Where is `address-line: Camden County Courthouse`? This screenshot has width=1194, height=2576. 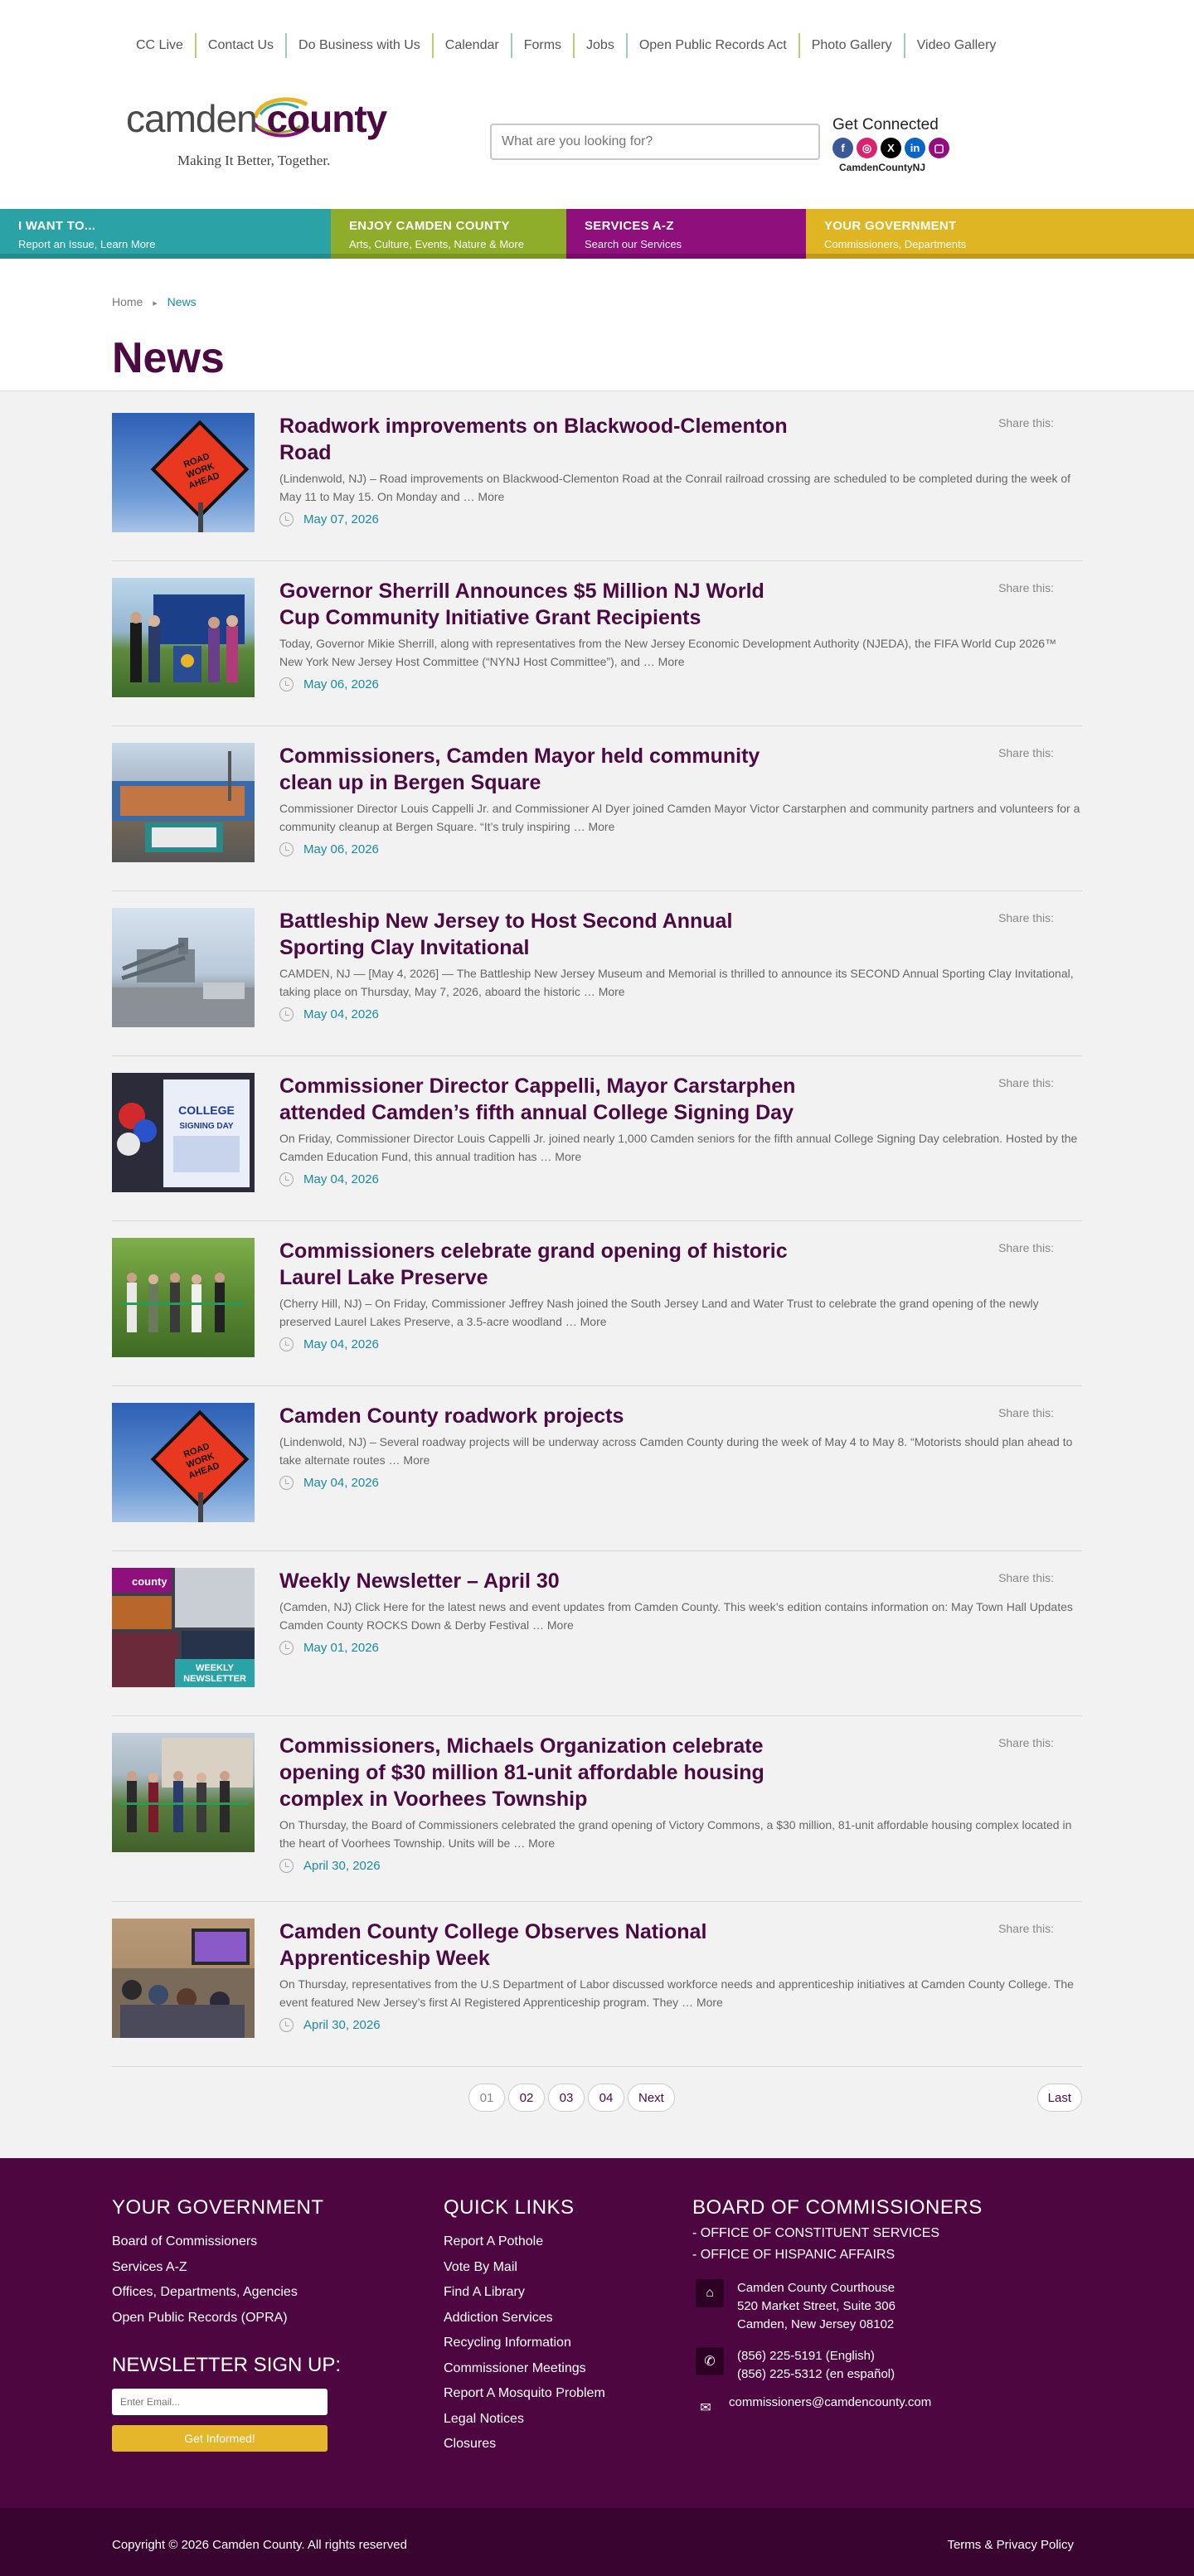
address-line: Camden County Courthouse is located at coordinates (816, 2288).